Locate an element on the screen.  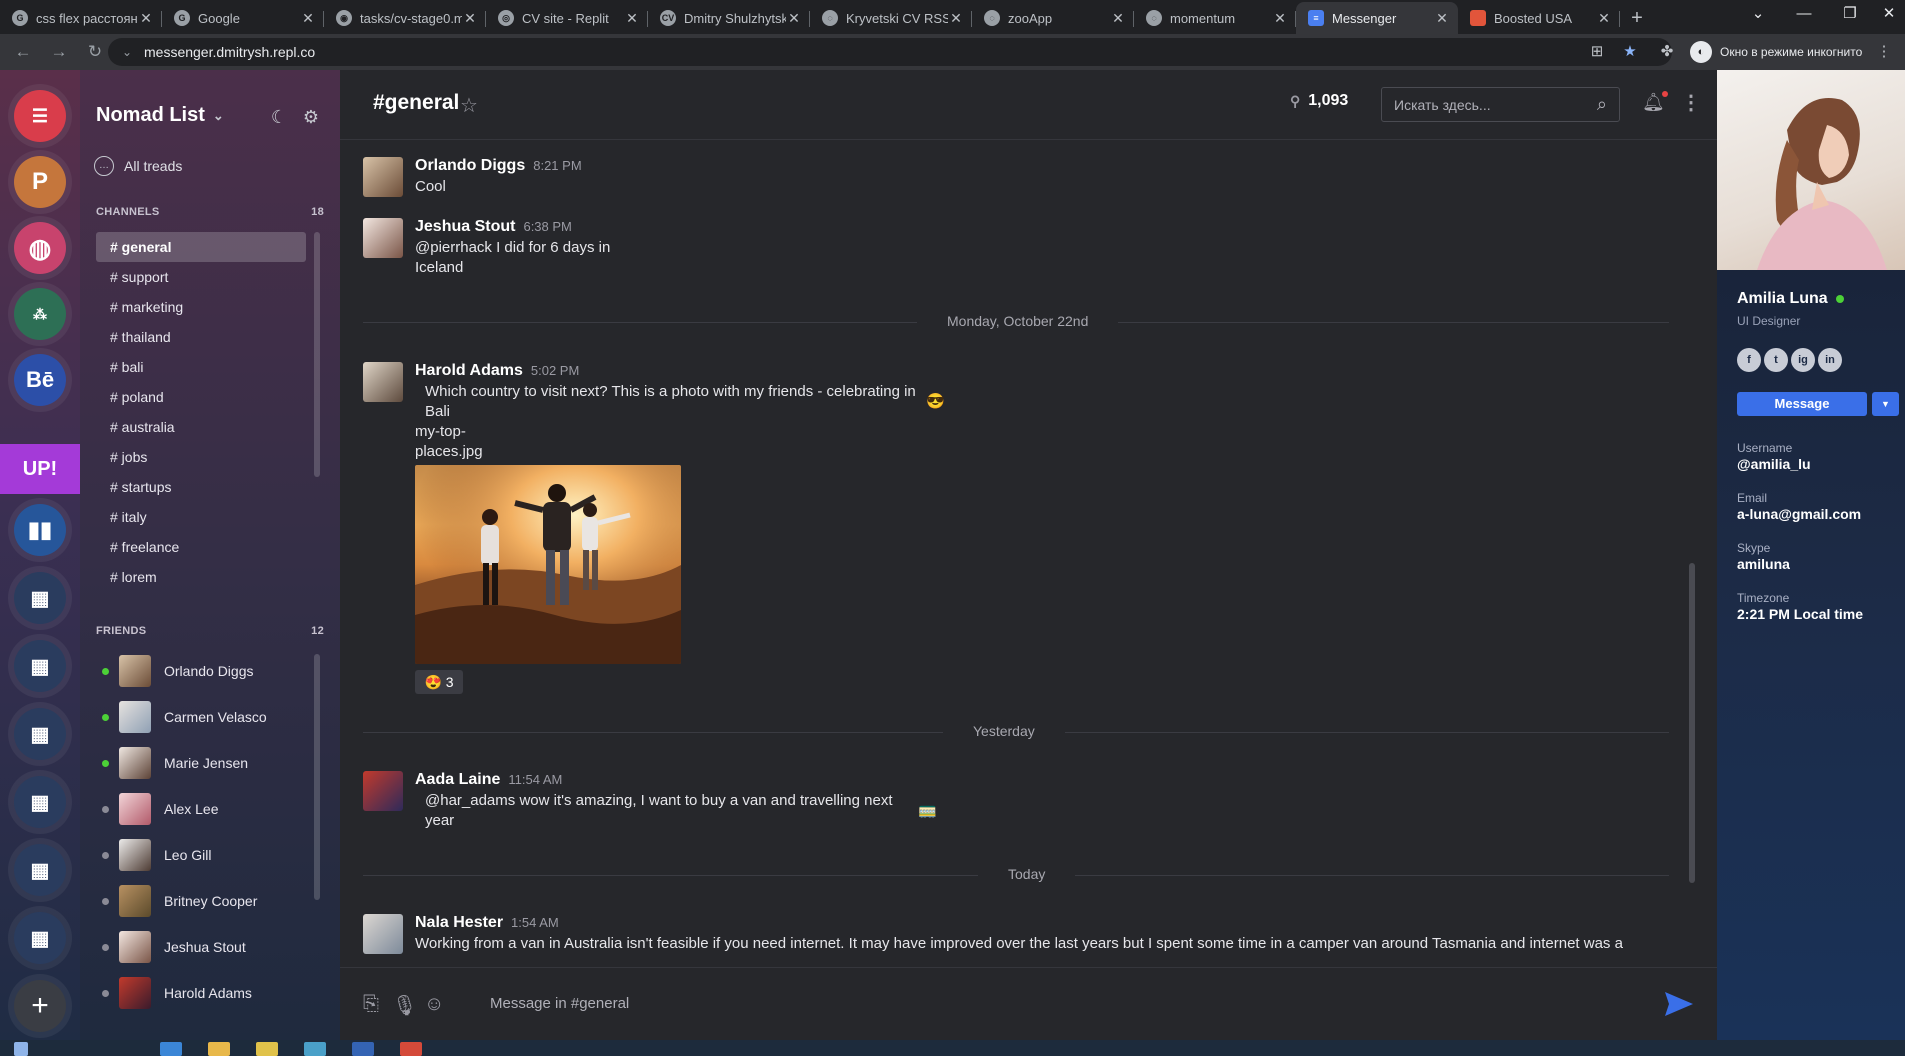
channel-thailand: # thailand is located at coordinates (201, 337).